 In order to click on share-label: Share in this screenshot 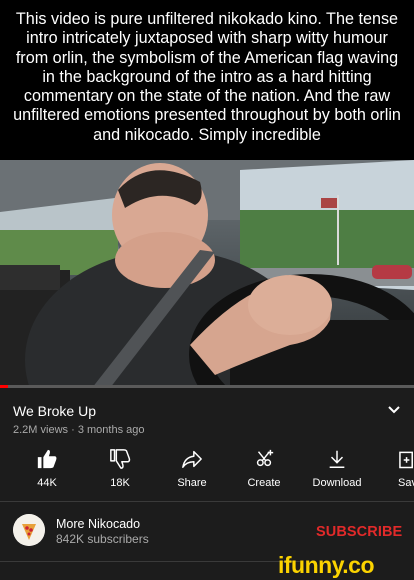, I will do `click(192, 483)`.